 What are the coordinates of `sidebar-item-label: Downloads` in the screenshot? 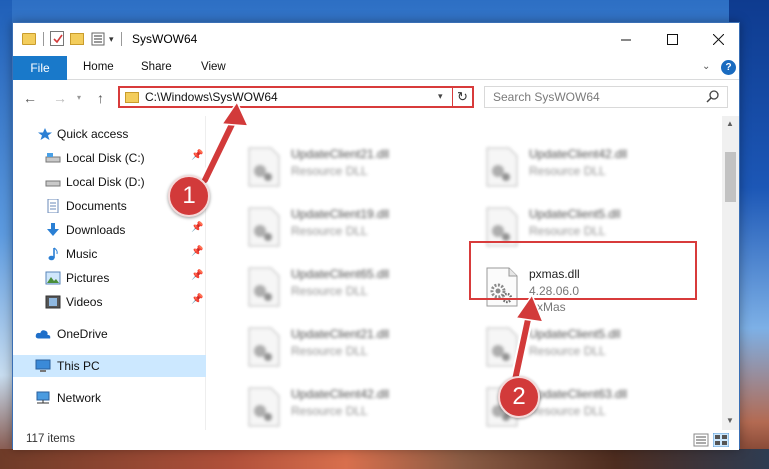 It's located at (96, 230).